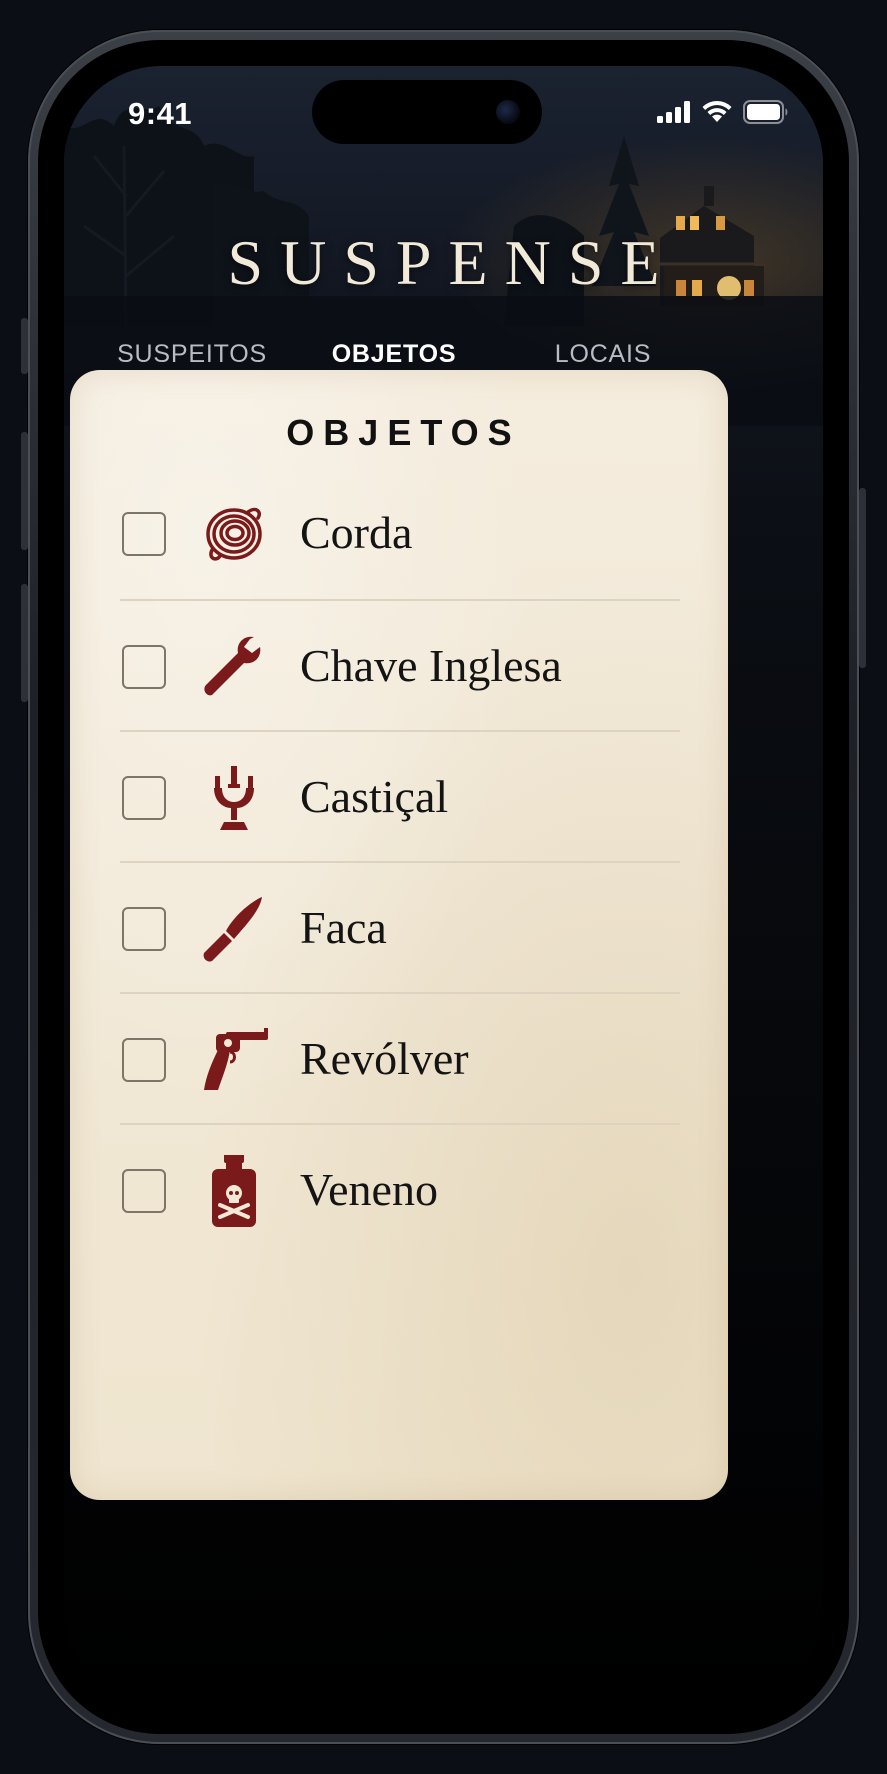 The image size is (887, 1774). Describe the element at coordinates (234, 667) in the screenshot. I see `wrench-icon` at that location.